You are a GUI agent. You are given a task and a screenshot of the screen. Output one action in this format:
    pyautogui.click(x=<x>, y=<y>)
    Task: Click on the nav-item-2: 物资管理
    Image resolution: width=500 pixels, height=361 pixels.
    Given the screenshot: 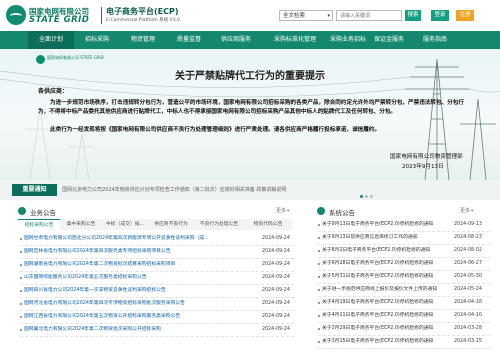 What is the action you would take?
    pyautogui.click(x=143, y=40)
    